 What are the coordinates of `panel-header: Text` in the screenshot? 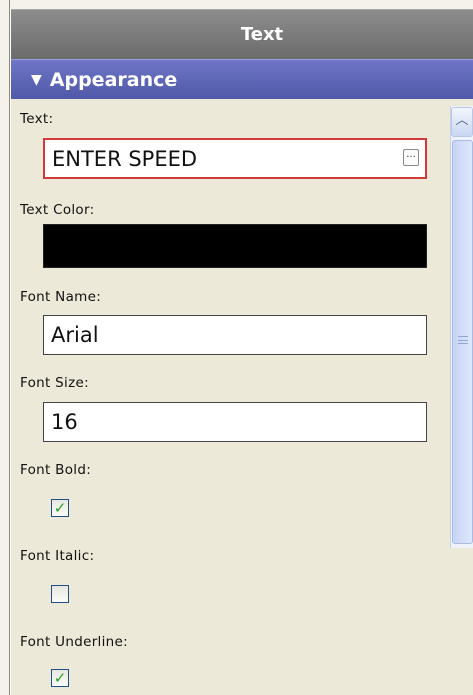 It's located at (242, 34).